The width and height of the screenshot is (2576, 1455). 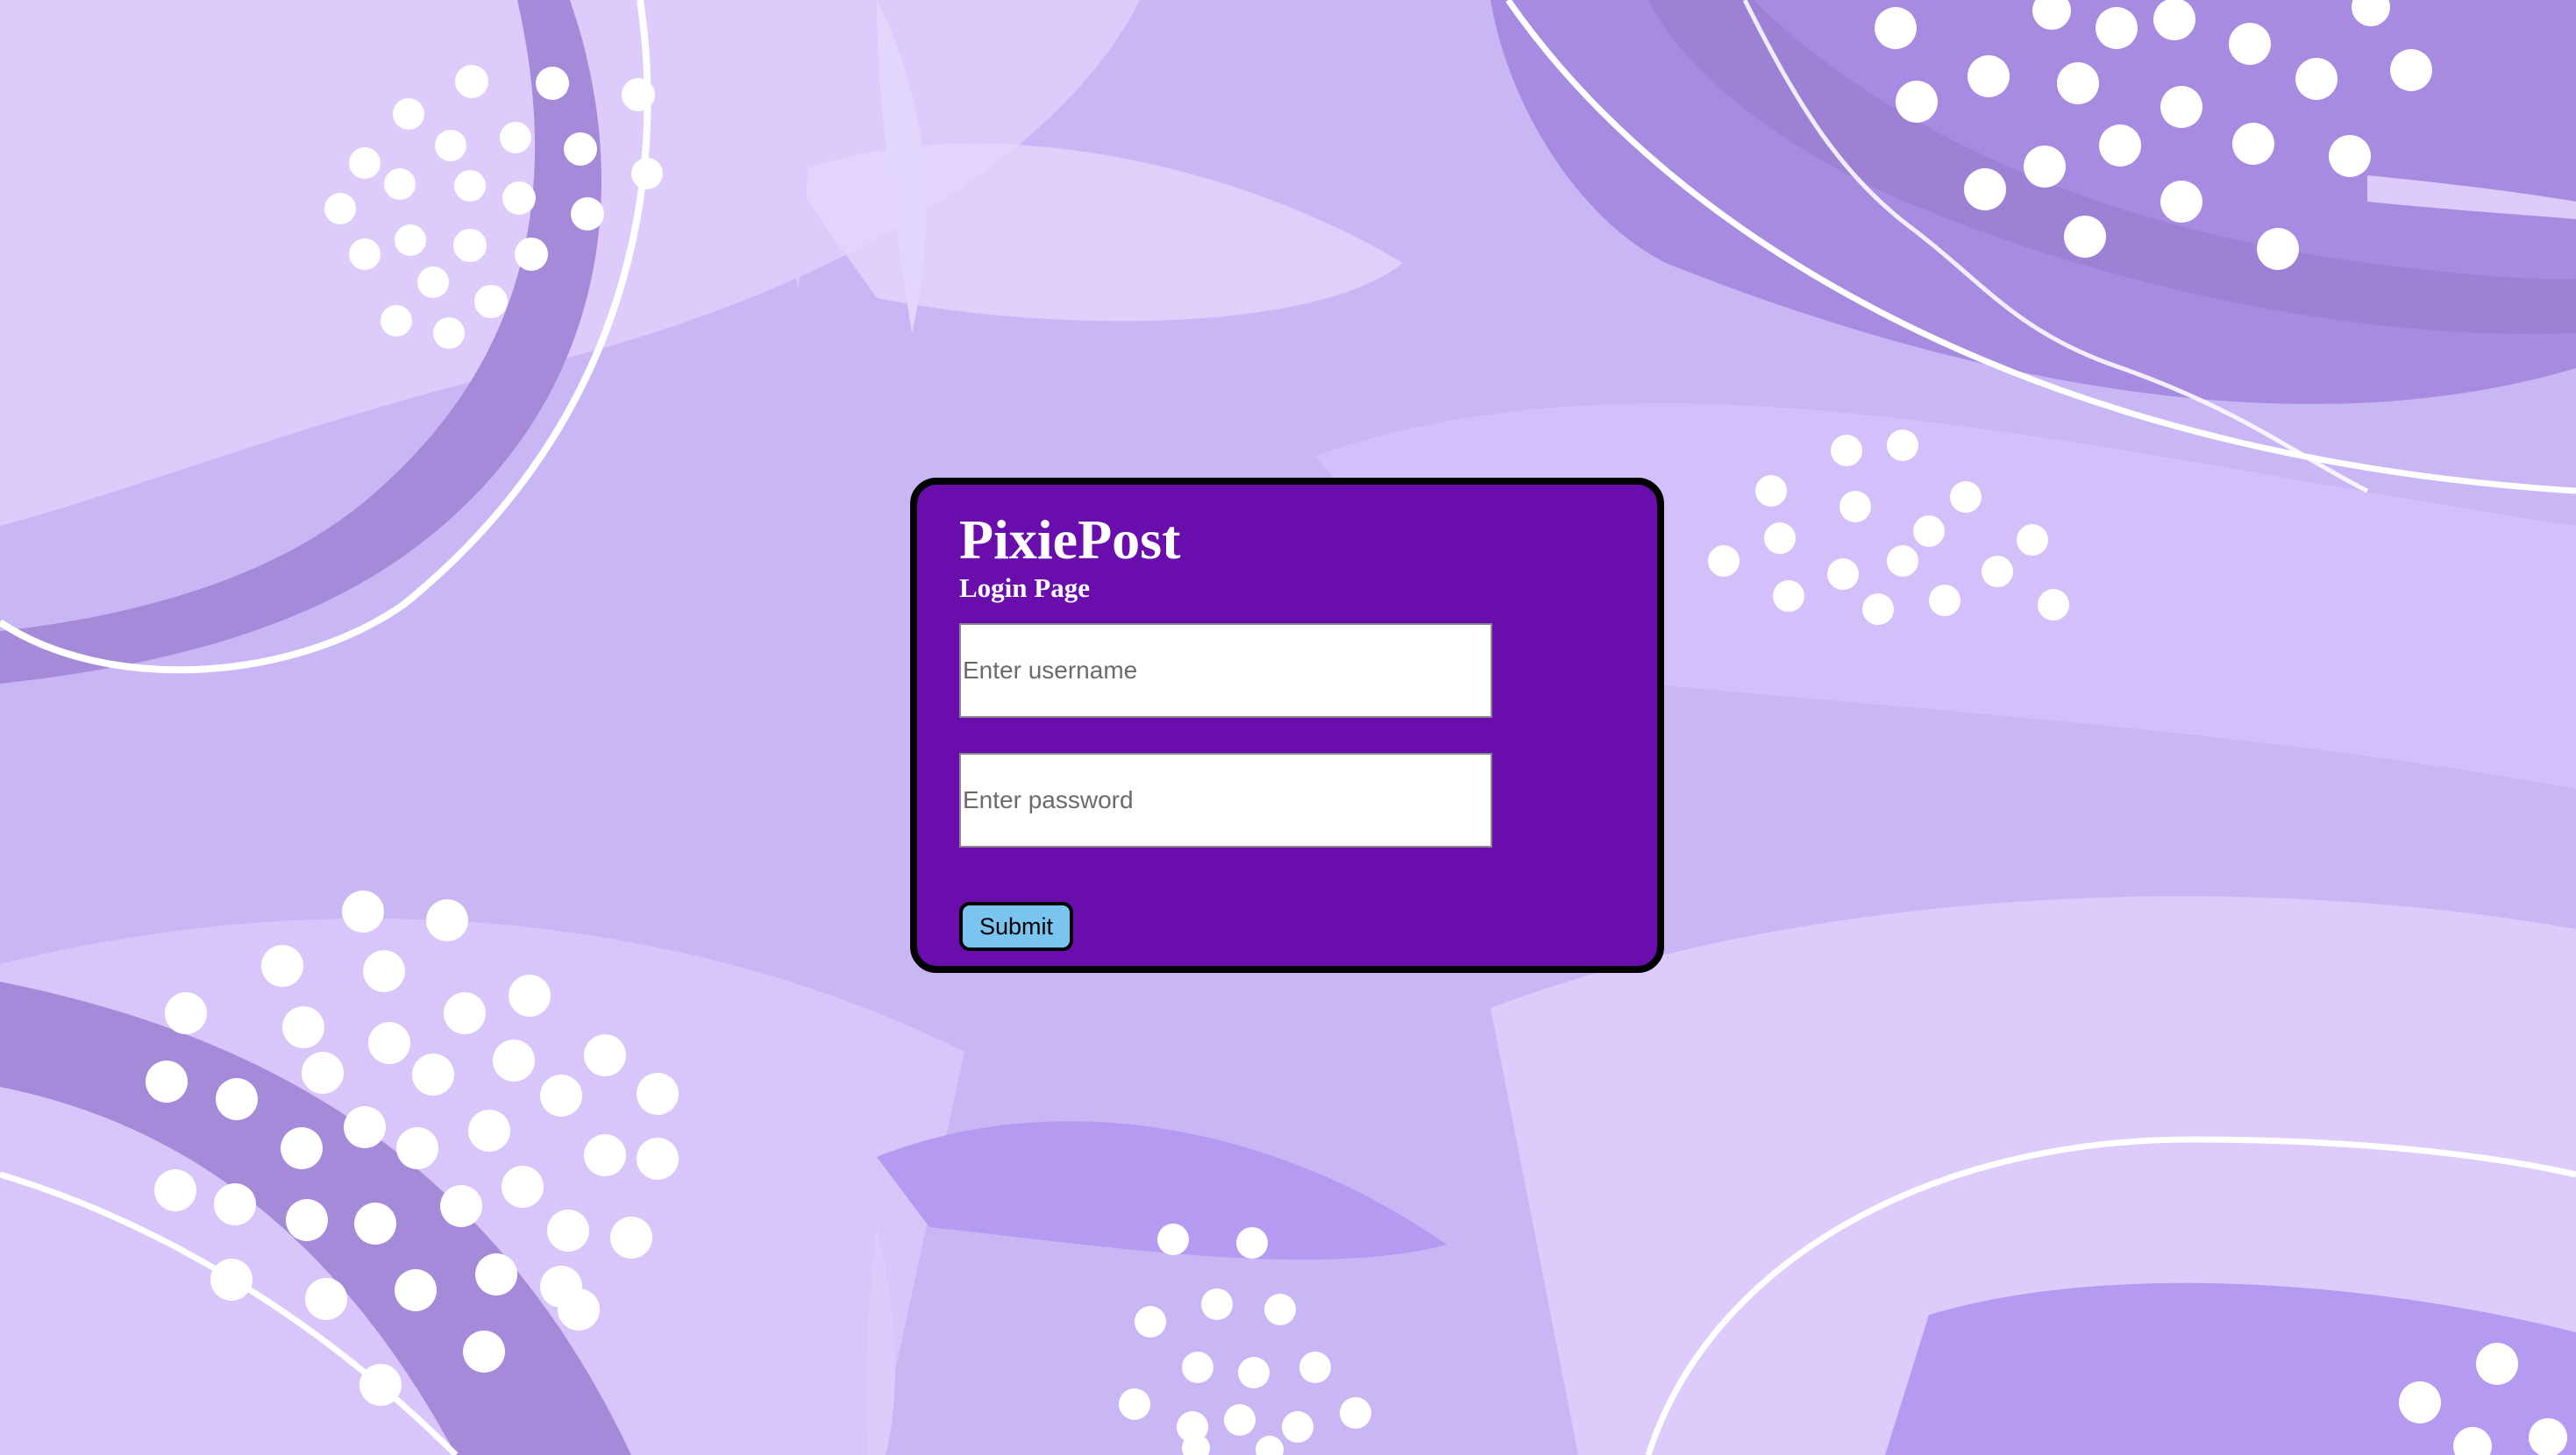 What do you see at coordinates (1016, 926) in the screenshot?
I see `submit-button: Submit` at bounding box center [1016, 926].